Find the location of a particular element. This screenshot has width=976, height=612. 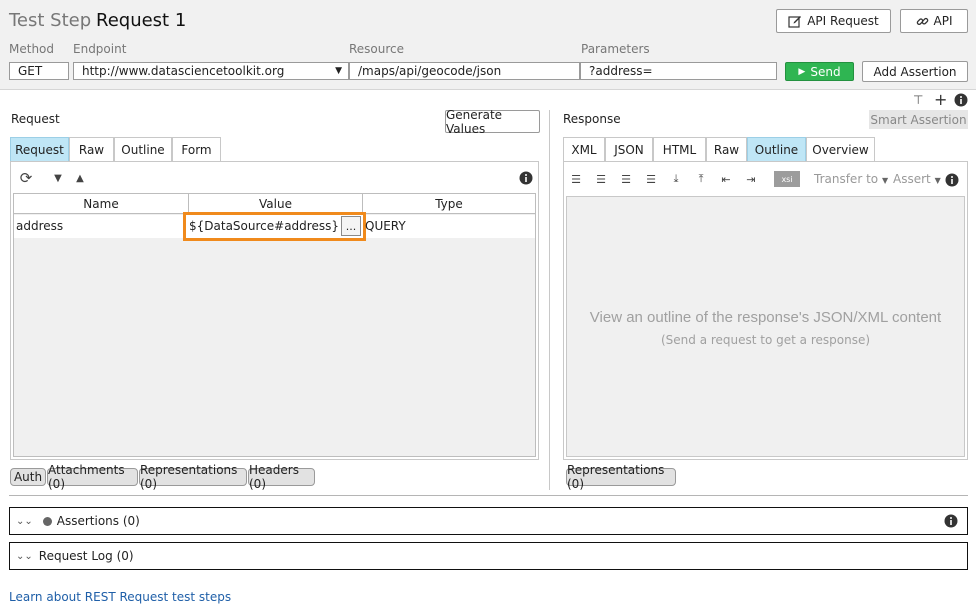

align-right-icon: ☰ is located at coordinates (626, 179).